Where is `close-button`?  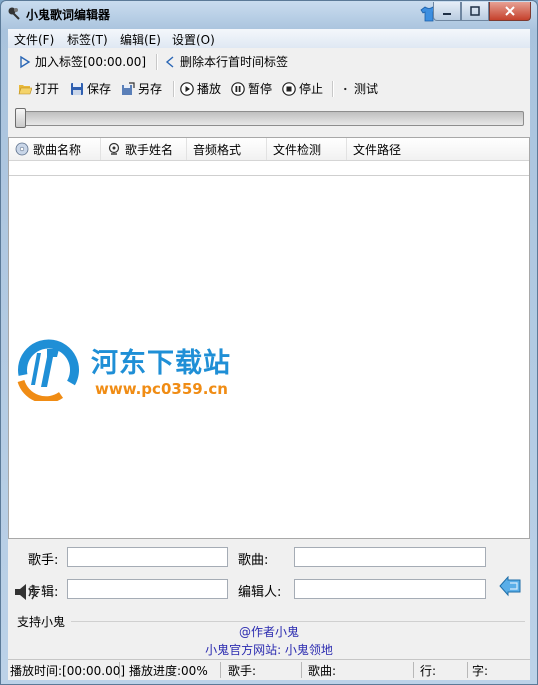 close-button is located at coordinates (510, 11).